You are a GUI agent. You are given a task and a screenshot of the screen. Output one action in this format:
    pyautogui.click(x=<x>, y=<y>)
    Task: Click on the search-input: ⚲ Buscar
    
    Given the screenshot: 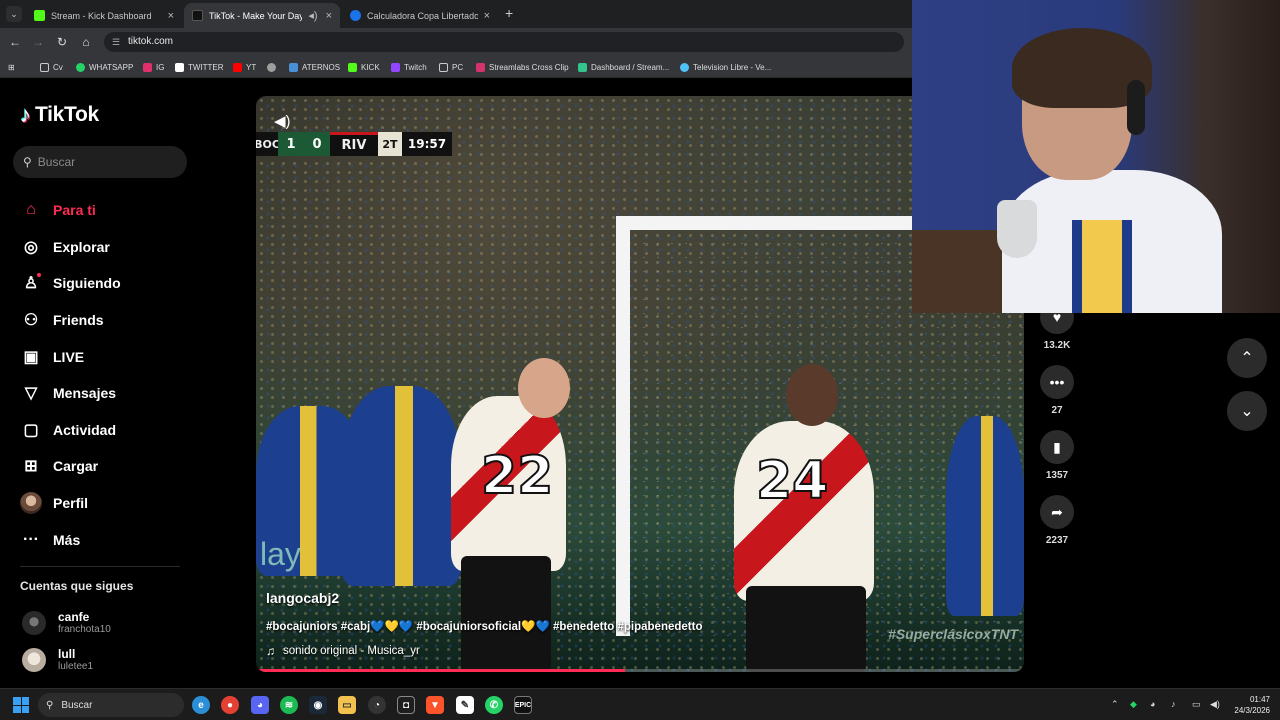 What is the action you would take?
    pyautogui.click(x=100, y=162)
    